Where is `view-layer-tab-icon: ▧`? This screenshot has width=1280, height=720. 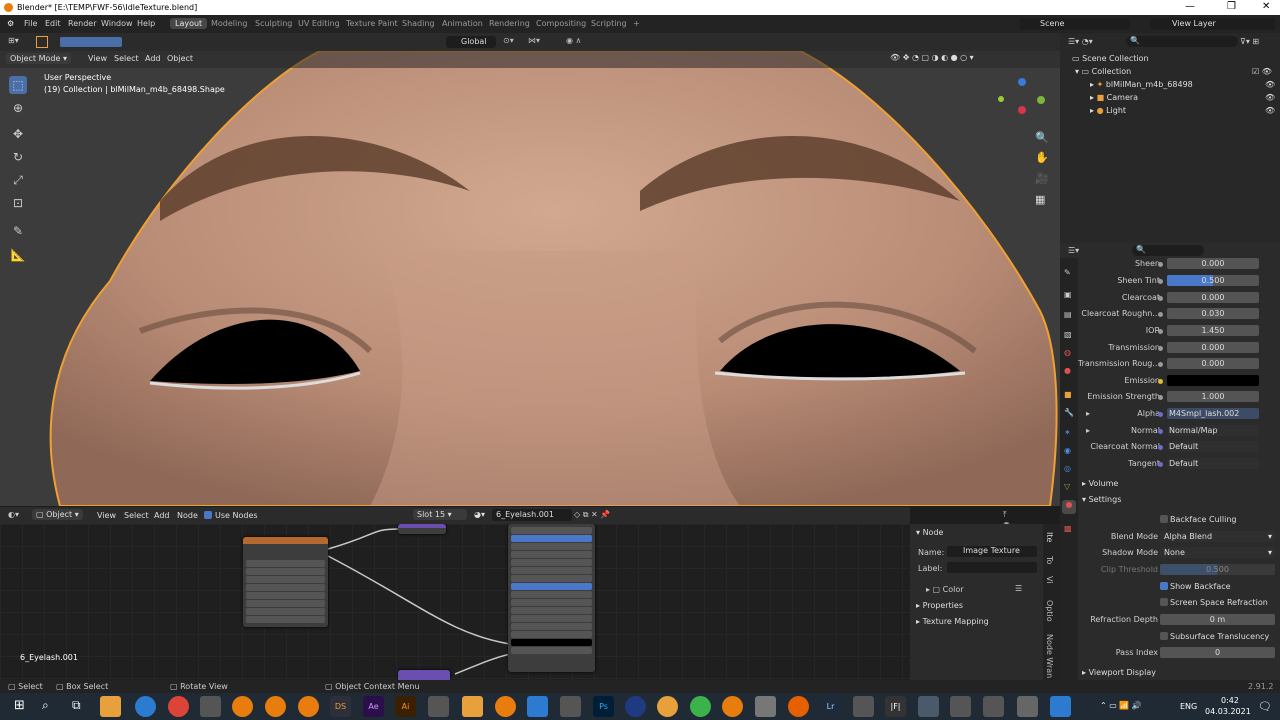
view-layer-tab-icon: ▧ is located at coordinates (1068, 334).